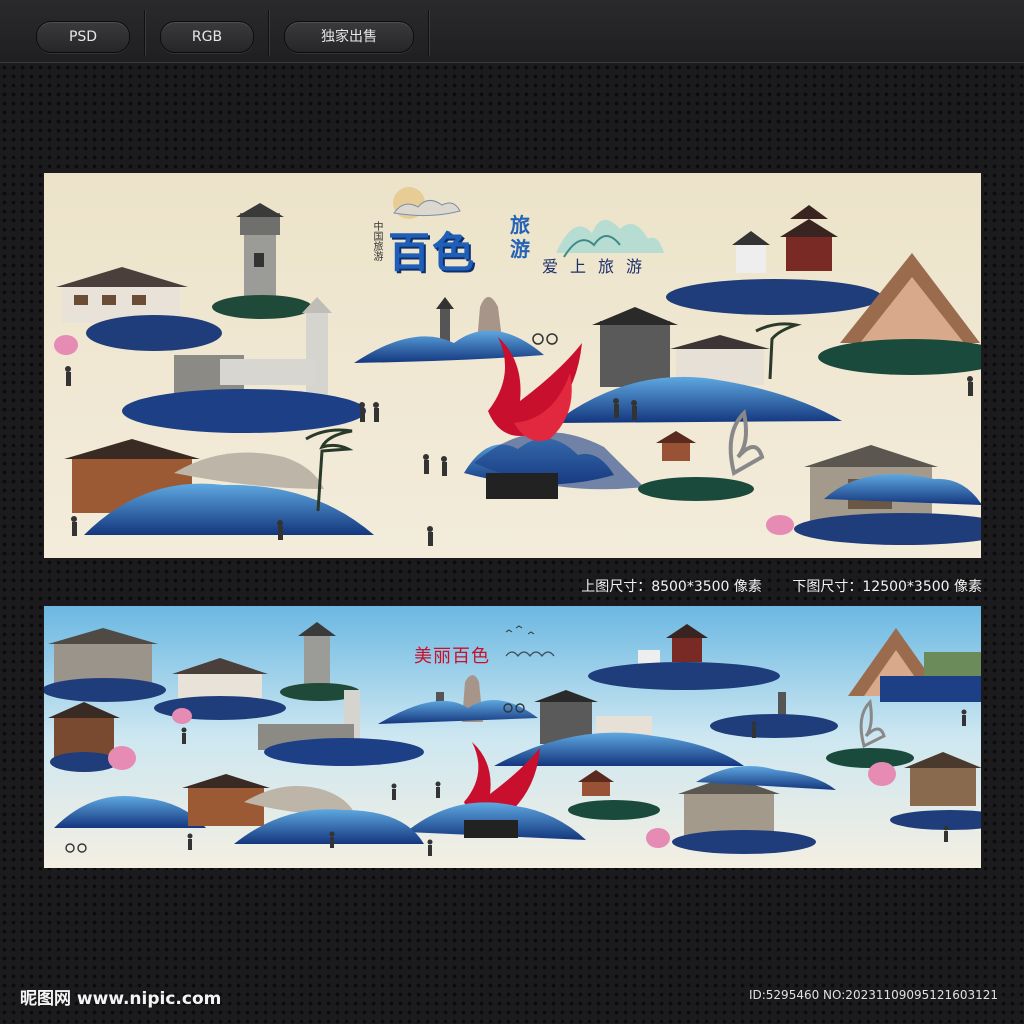 The width and height of the screenshot is (1024, 1024). Describe the element at coordinates (605, 266) in the screenshot. I see `slogan-char: 旅` at that location.